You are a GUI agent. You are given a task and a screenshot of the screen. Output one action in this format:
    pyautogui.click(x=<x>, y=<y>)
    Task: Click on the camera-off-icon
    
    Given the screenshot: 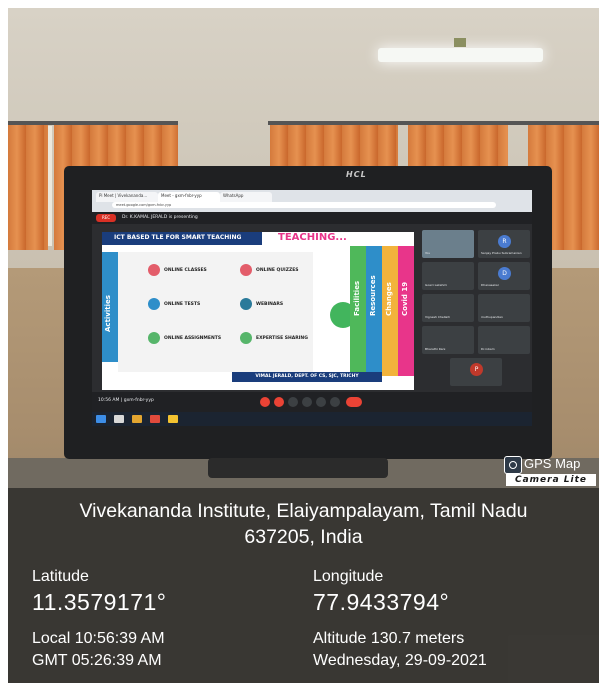 What is the action you would take?
    pyautogui.click(x=279, y=402)
    